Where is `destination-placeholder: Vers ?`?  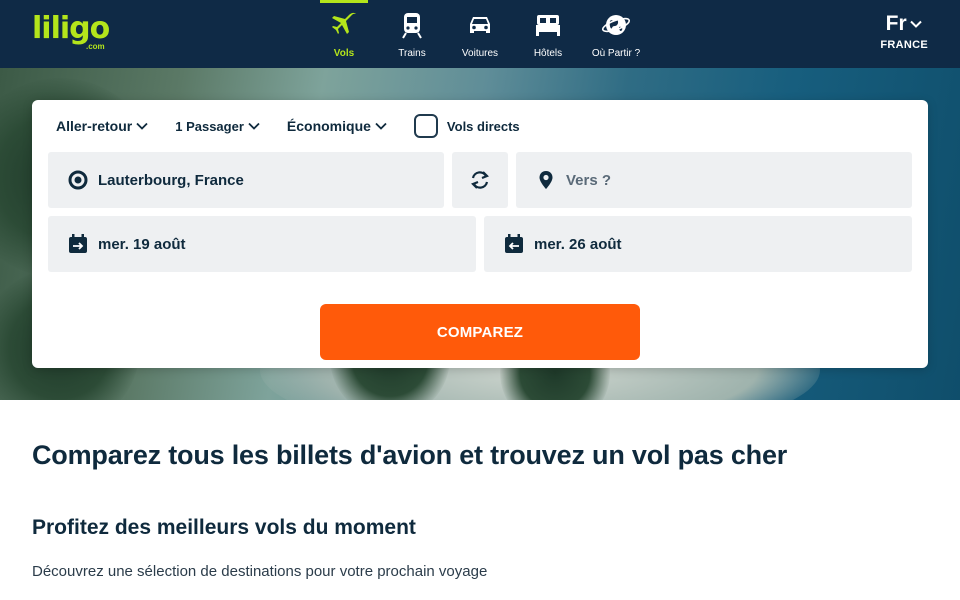 destination-placeholder: Vers ? is located at coordinates (589, 180).